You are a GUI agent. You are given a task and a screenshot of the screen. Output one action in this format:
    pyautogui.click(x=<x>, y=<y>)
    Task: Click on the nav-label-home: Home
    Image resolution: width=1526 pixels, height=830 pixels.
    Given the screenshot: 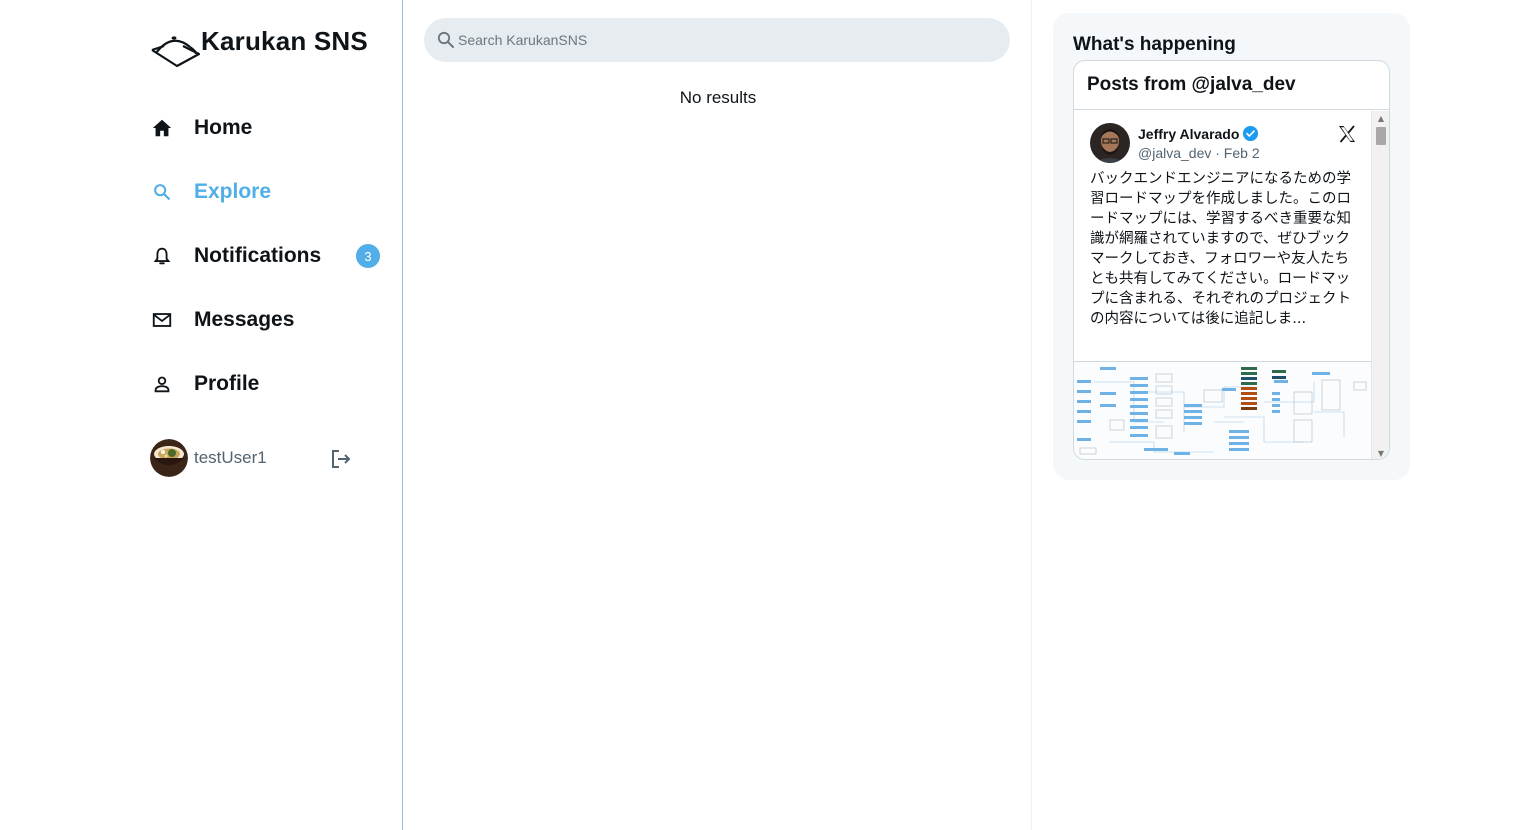 What is the action you would take?
    pyautogui.click(x=223, y=127)
    